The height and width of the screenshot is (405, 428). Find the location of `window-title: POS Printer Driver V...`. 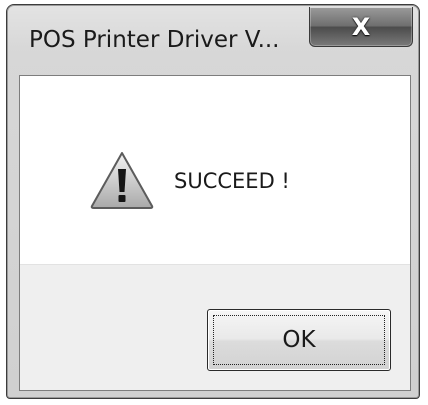

window-title: POS Printer Driver V... is located at coordinates (154, 40).